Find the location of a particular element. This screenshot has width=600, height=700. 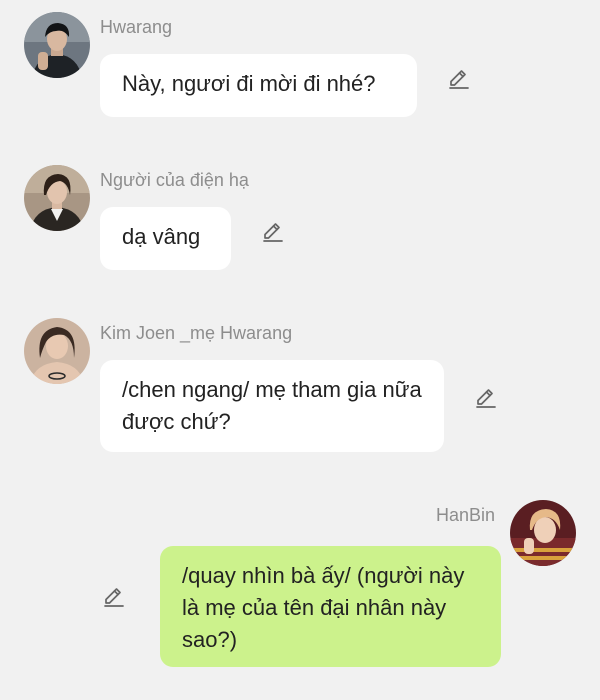

message-bubble: Này, ngươi đi mời đi nhé? is located at coordinates (258, 85).